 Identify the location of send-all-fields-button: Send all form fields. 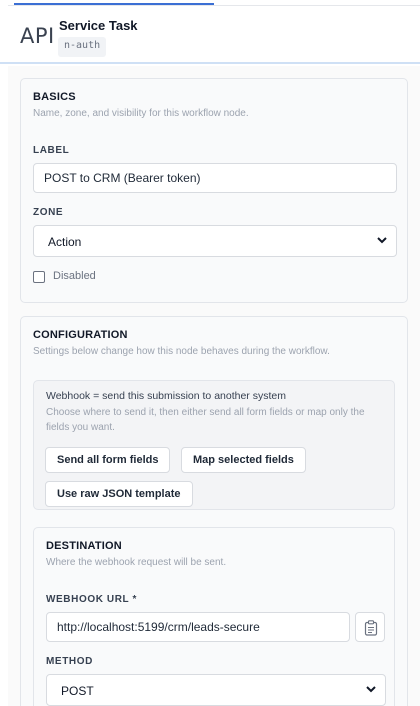
(108, 460).